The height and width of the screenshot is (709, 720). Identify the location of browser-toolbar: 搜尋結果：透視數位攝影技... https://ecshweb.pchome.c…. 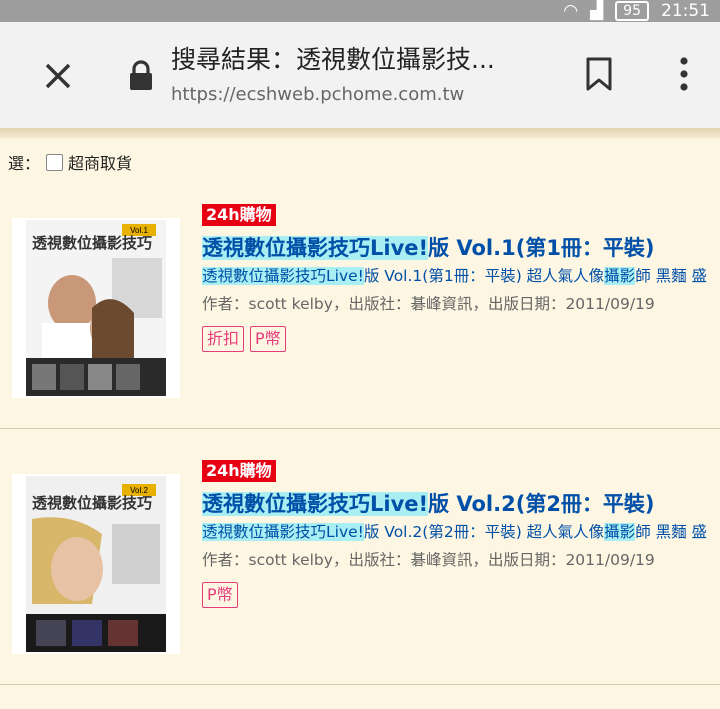
(360, 75).